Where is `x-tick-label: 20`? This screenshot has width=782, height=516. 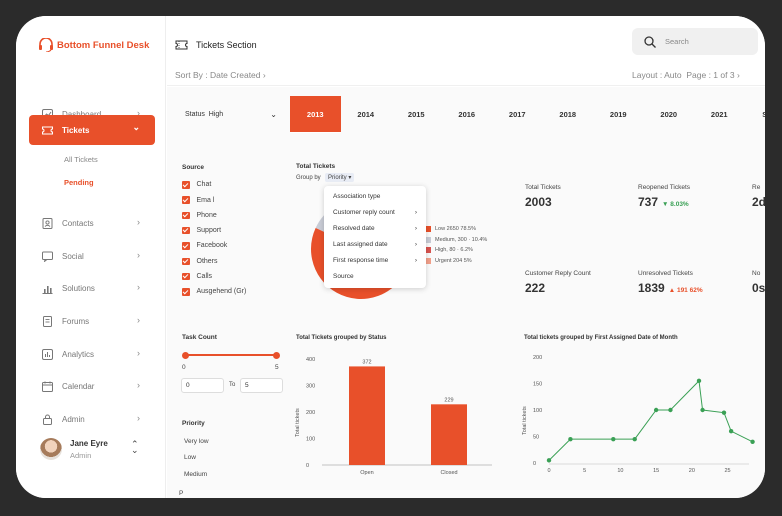
x-tick-label: 20 is located at coordinates (692, 471).